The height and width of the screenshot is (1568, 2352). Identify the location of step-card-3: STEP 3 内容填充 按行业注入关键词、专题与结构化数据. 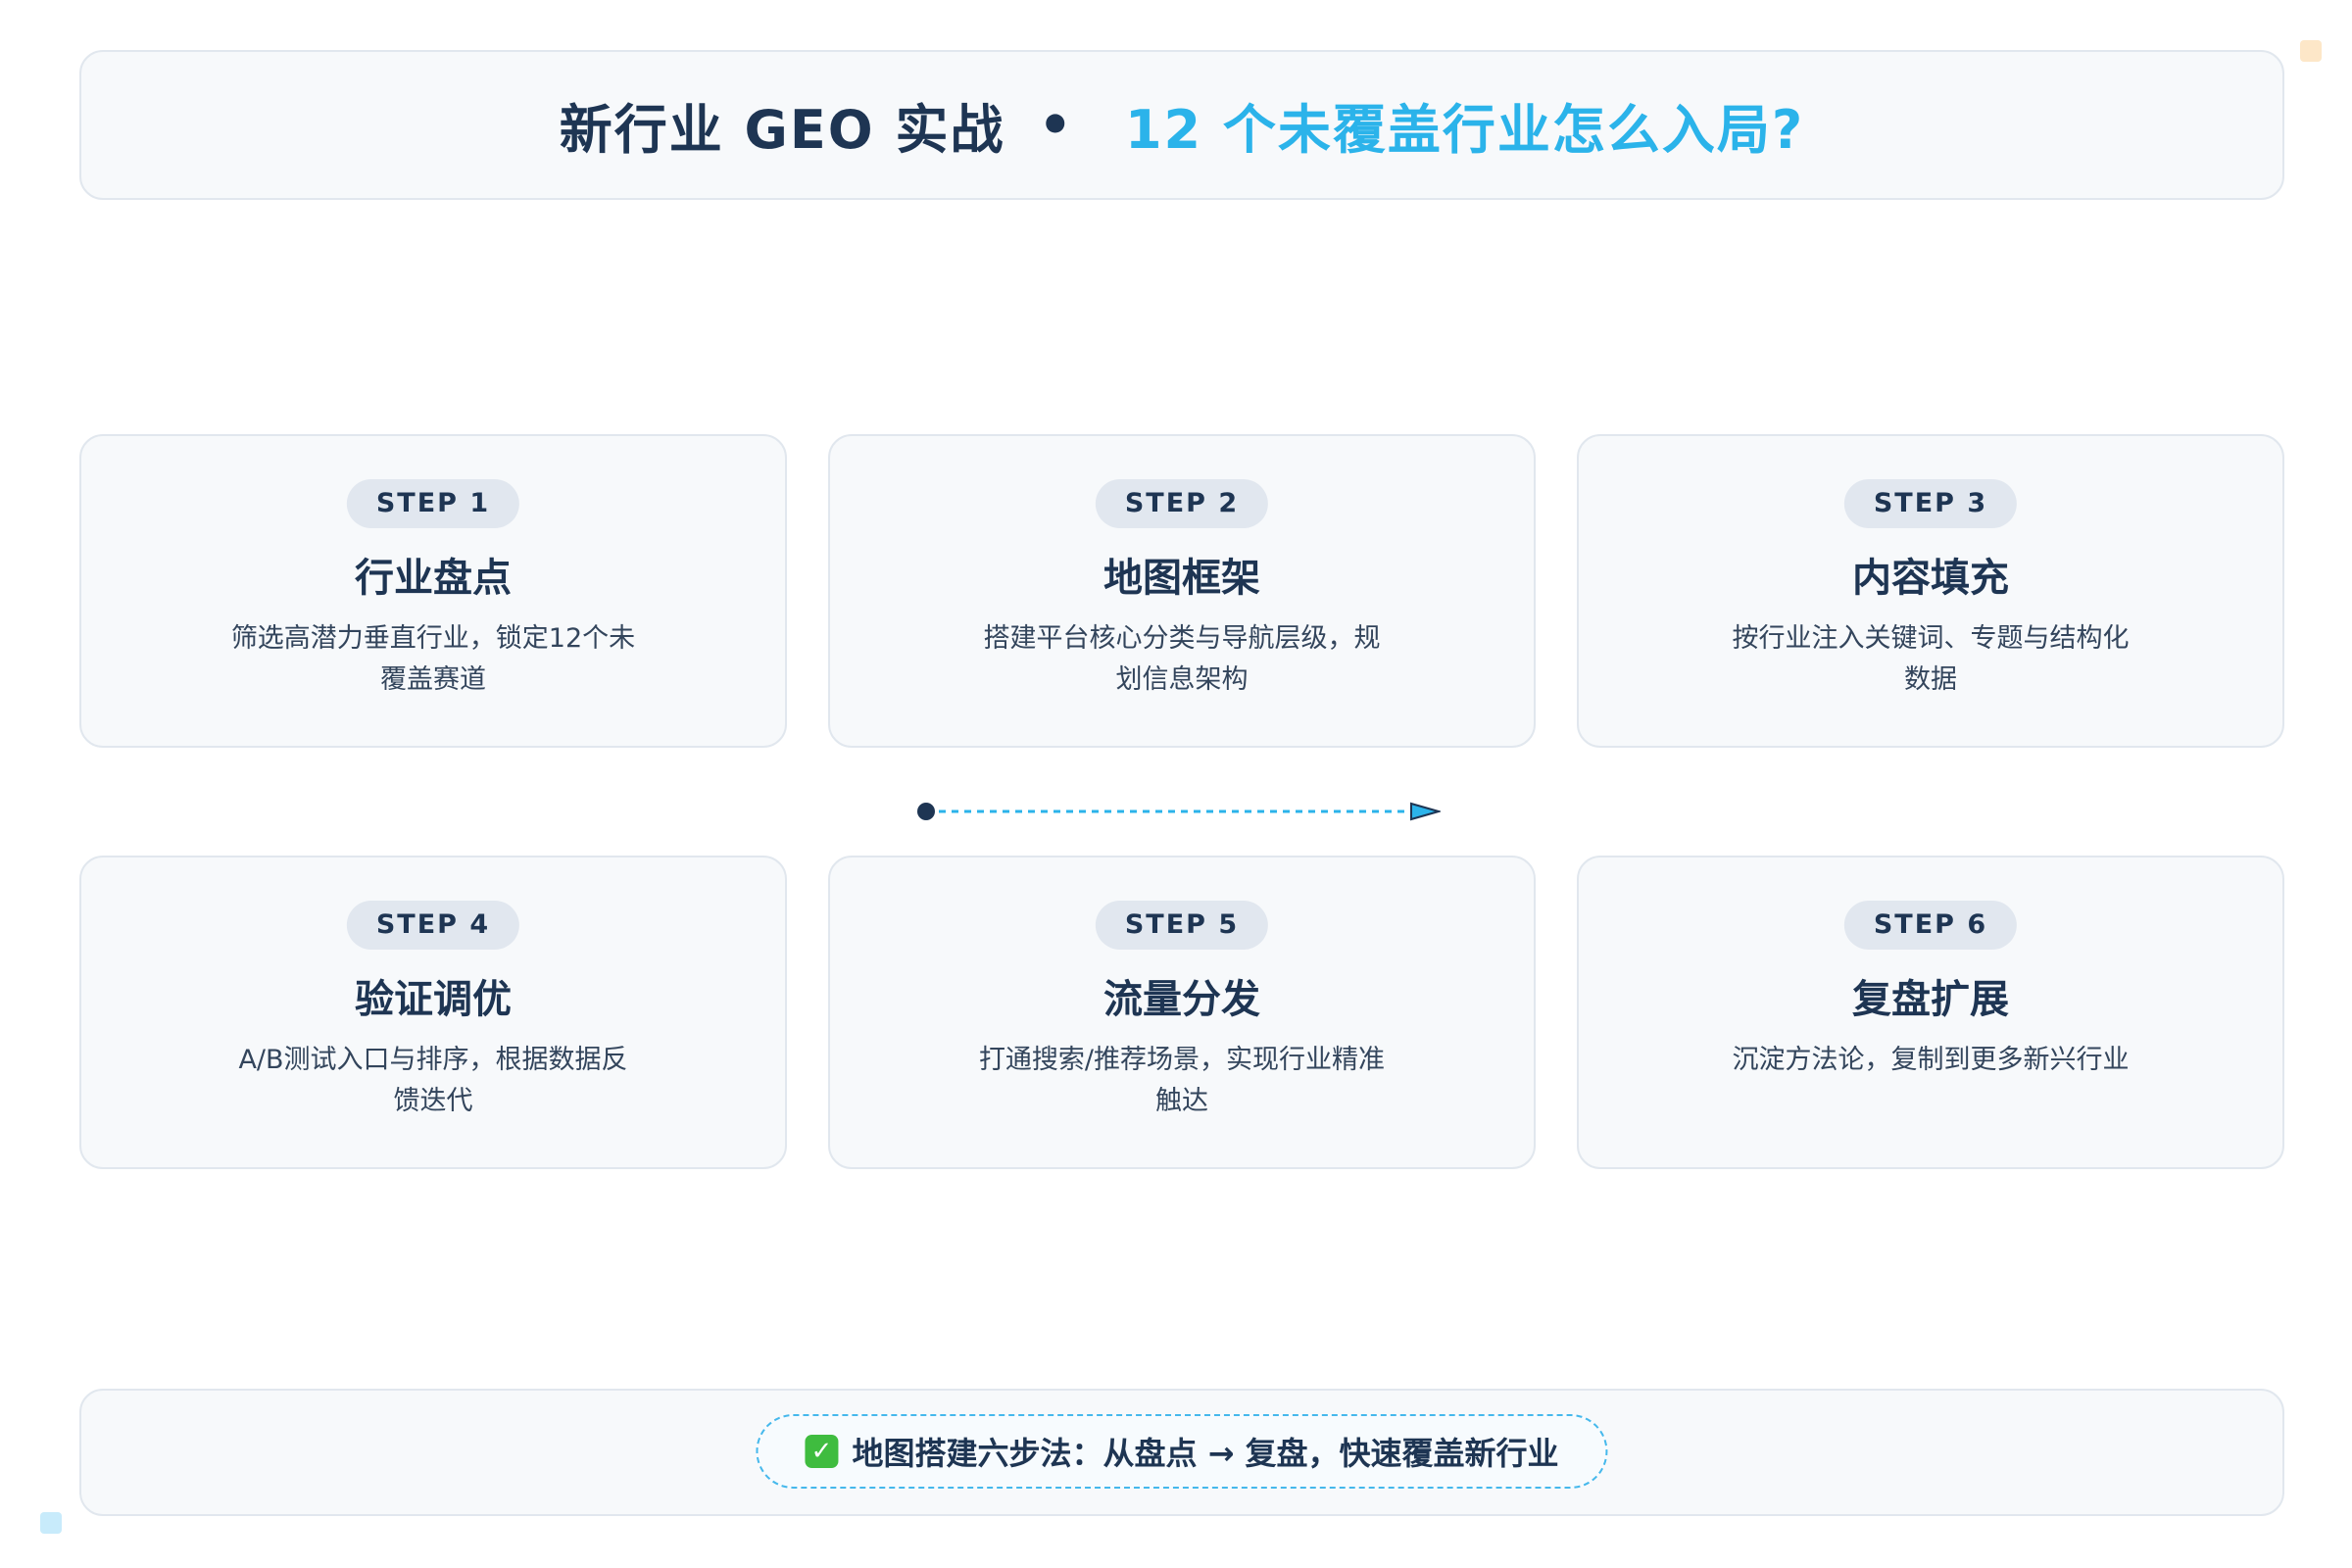
(1930, 591).